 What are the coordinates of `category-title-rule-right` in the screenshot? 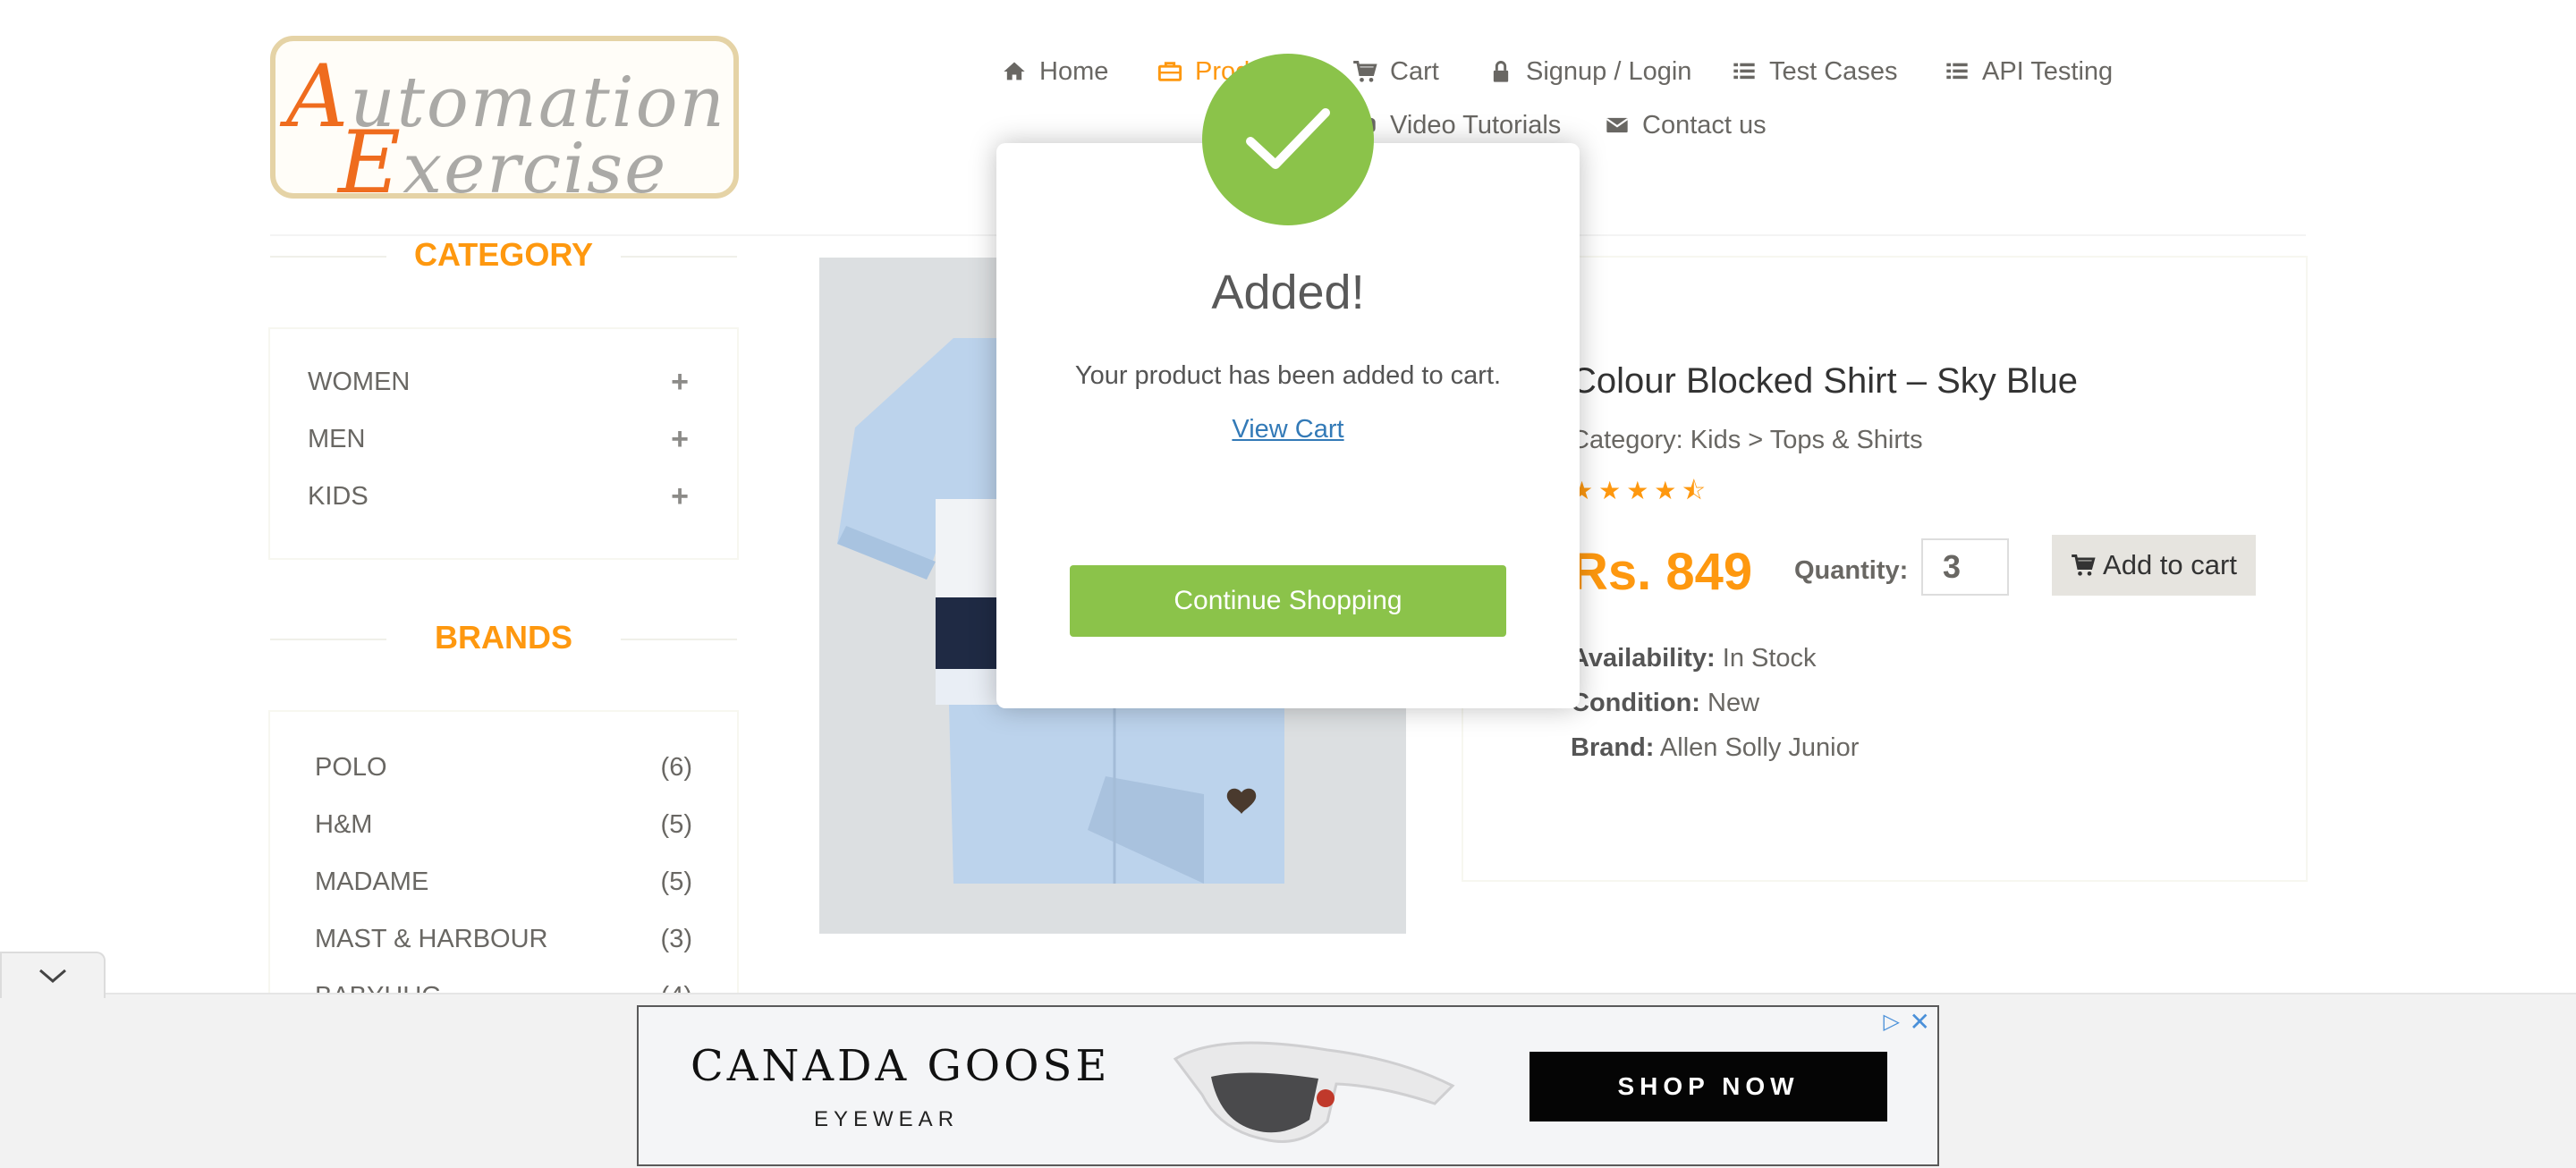 It's located at (679, 257).